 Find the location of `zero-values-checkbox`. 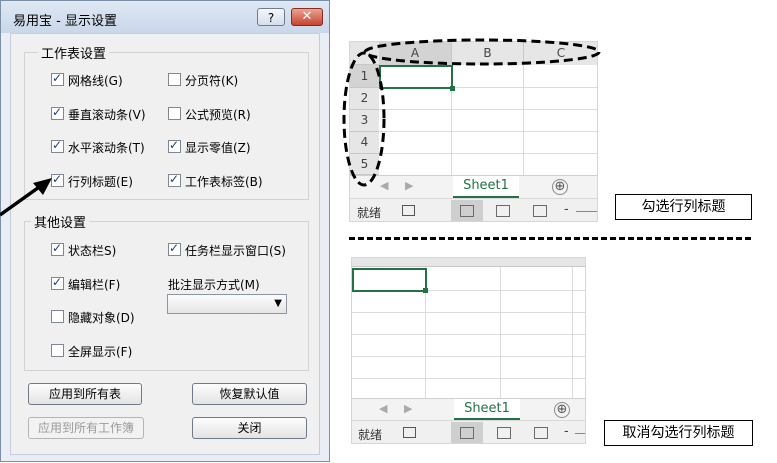

zero-values-checkbox is located at coordinates (174, 145).